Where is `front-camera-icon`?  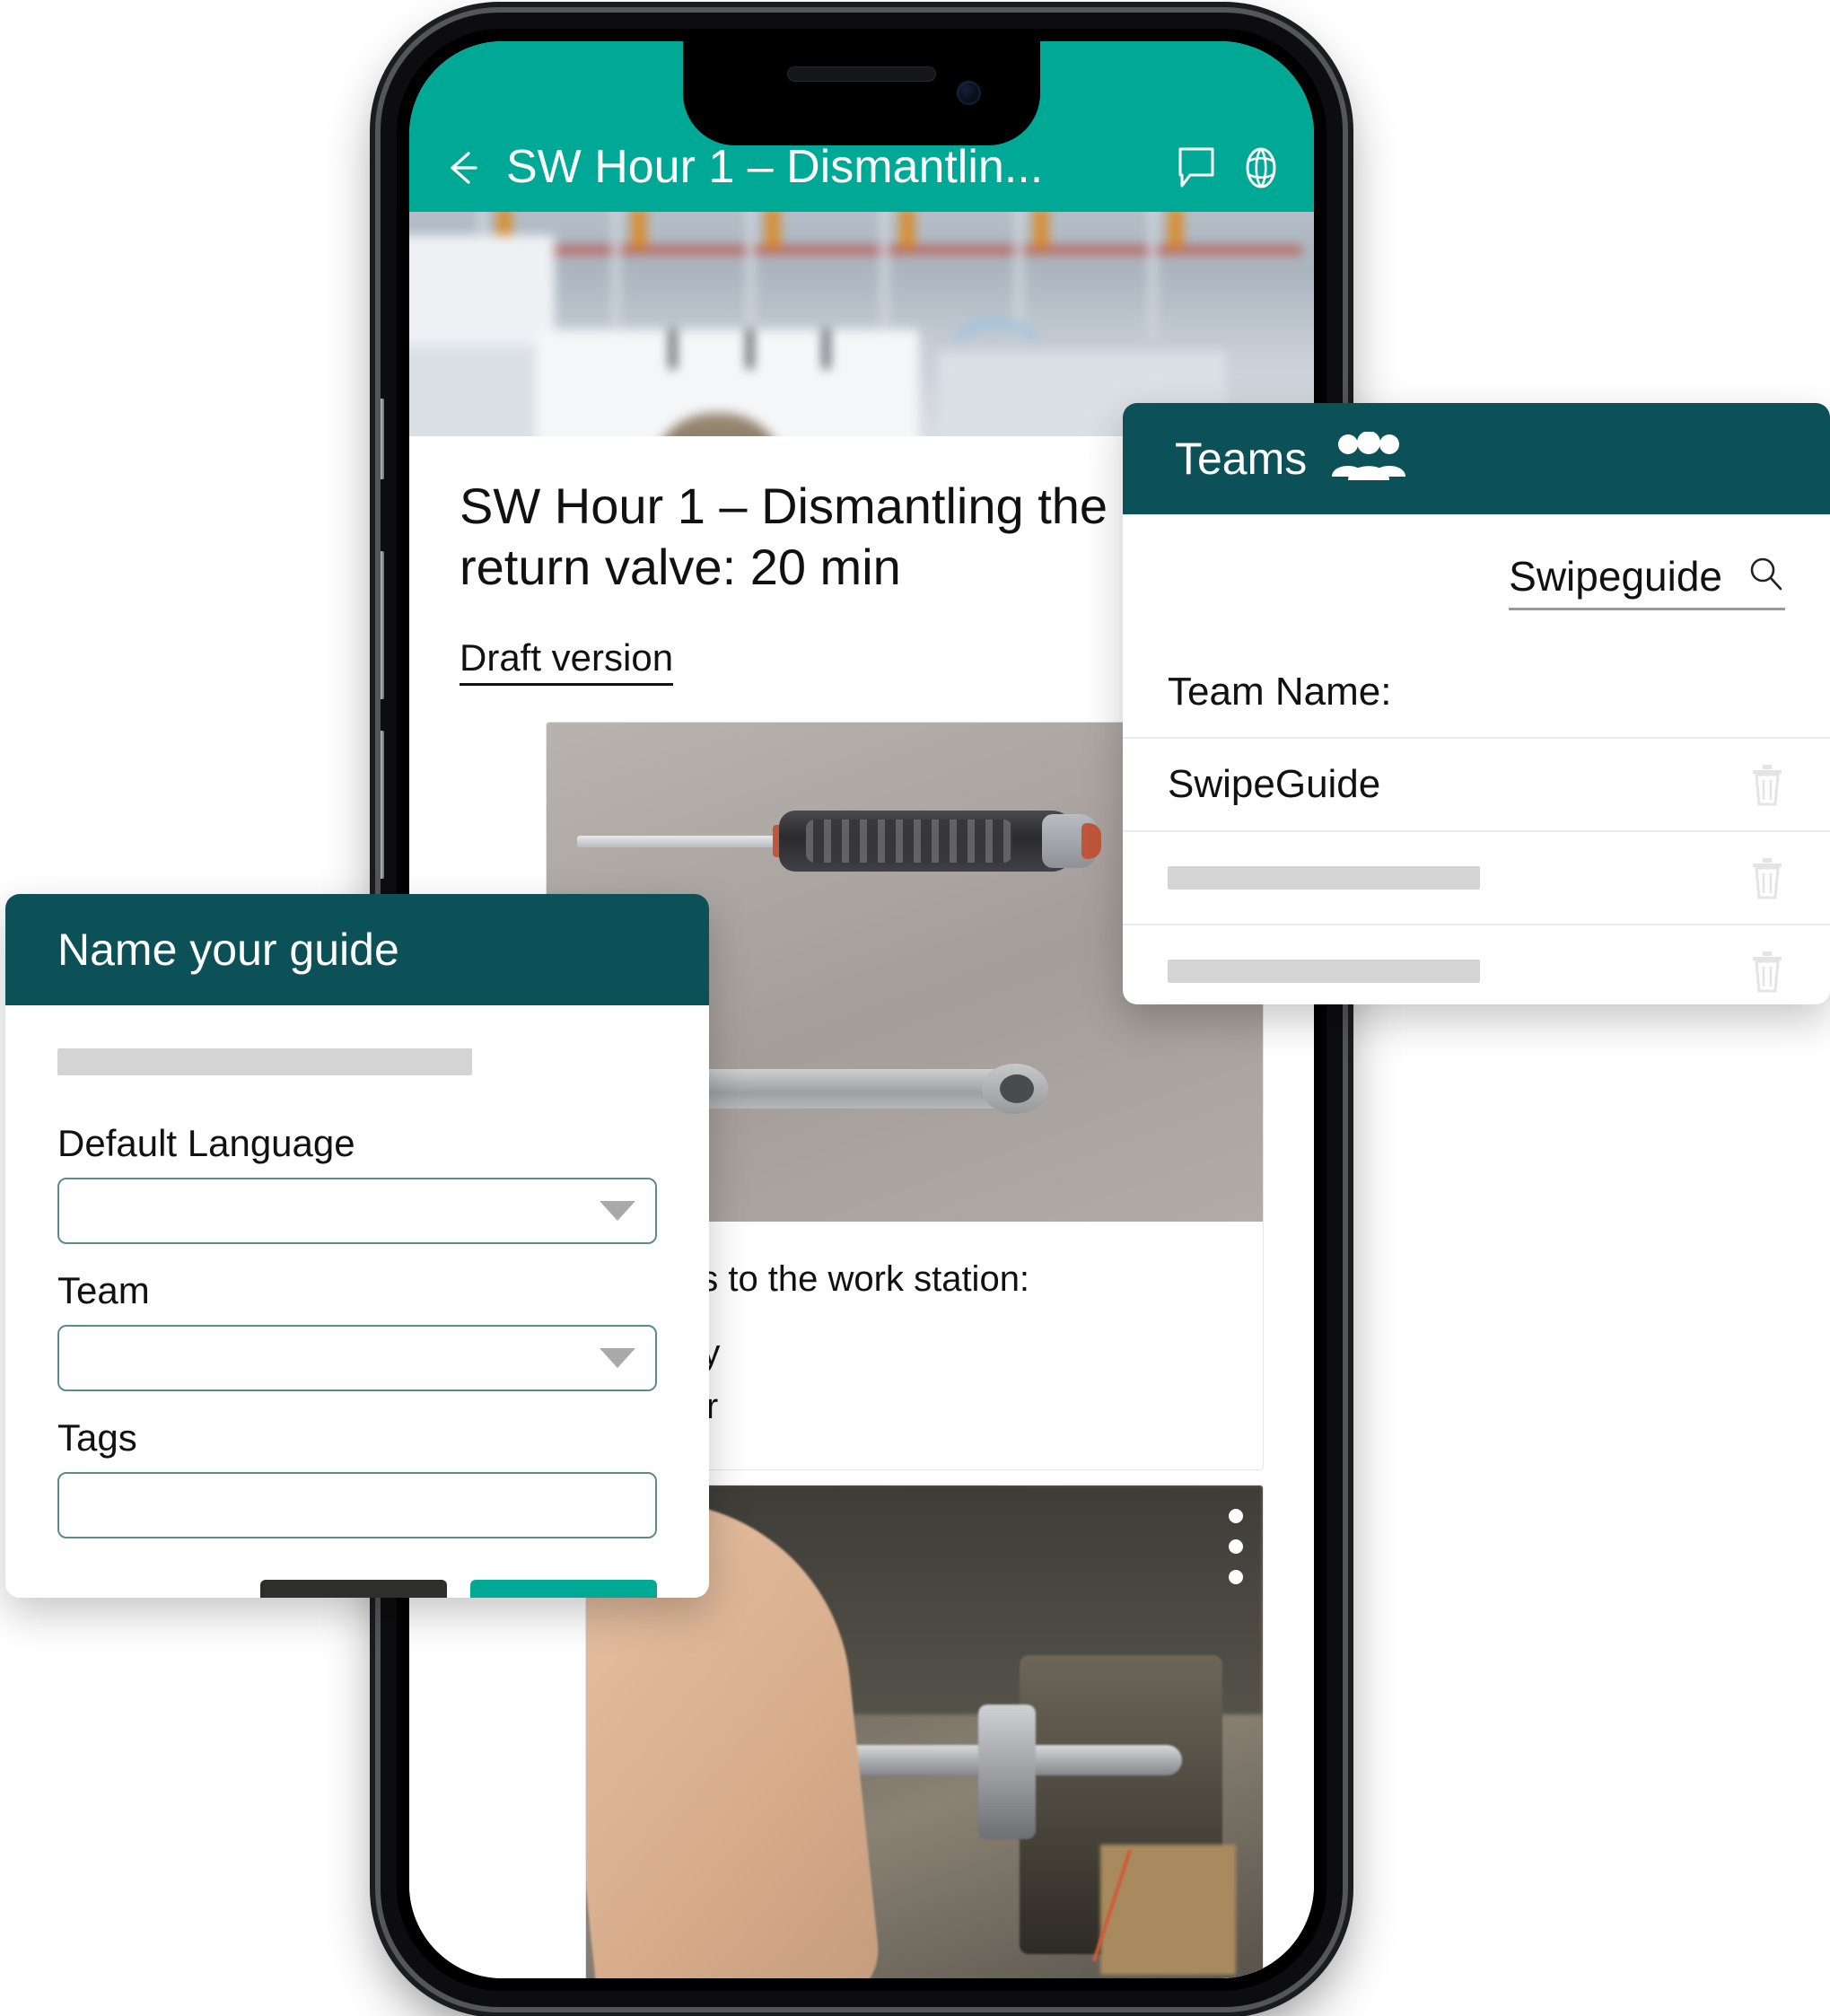
front-camera-icon is located at coordinates (969, 93).